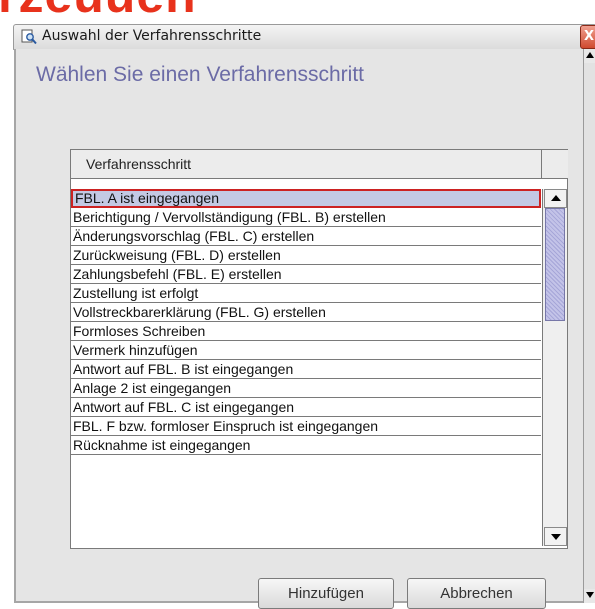  I want to click on column-header-label: Verfahrensschritt, so click(139, 164).